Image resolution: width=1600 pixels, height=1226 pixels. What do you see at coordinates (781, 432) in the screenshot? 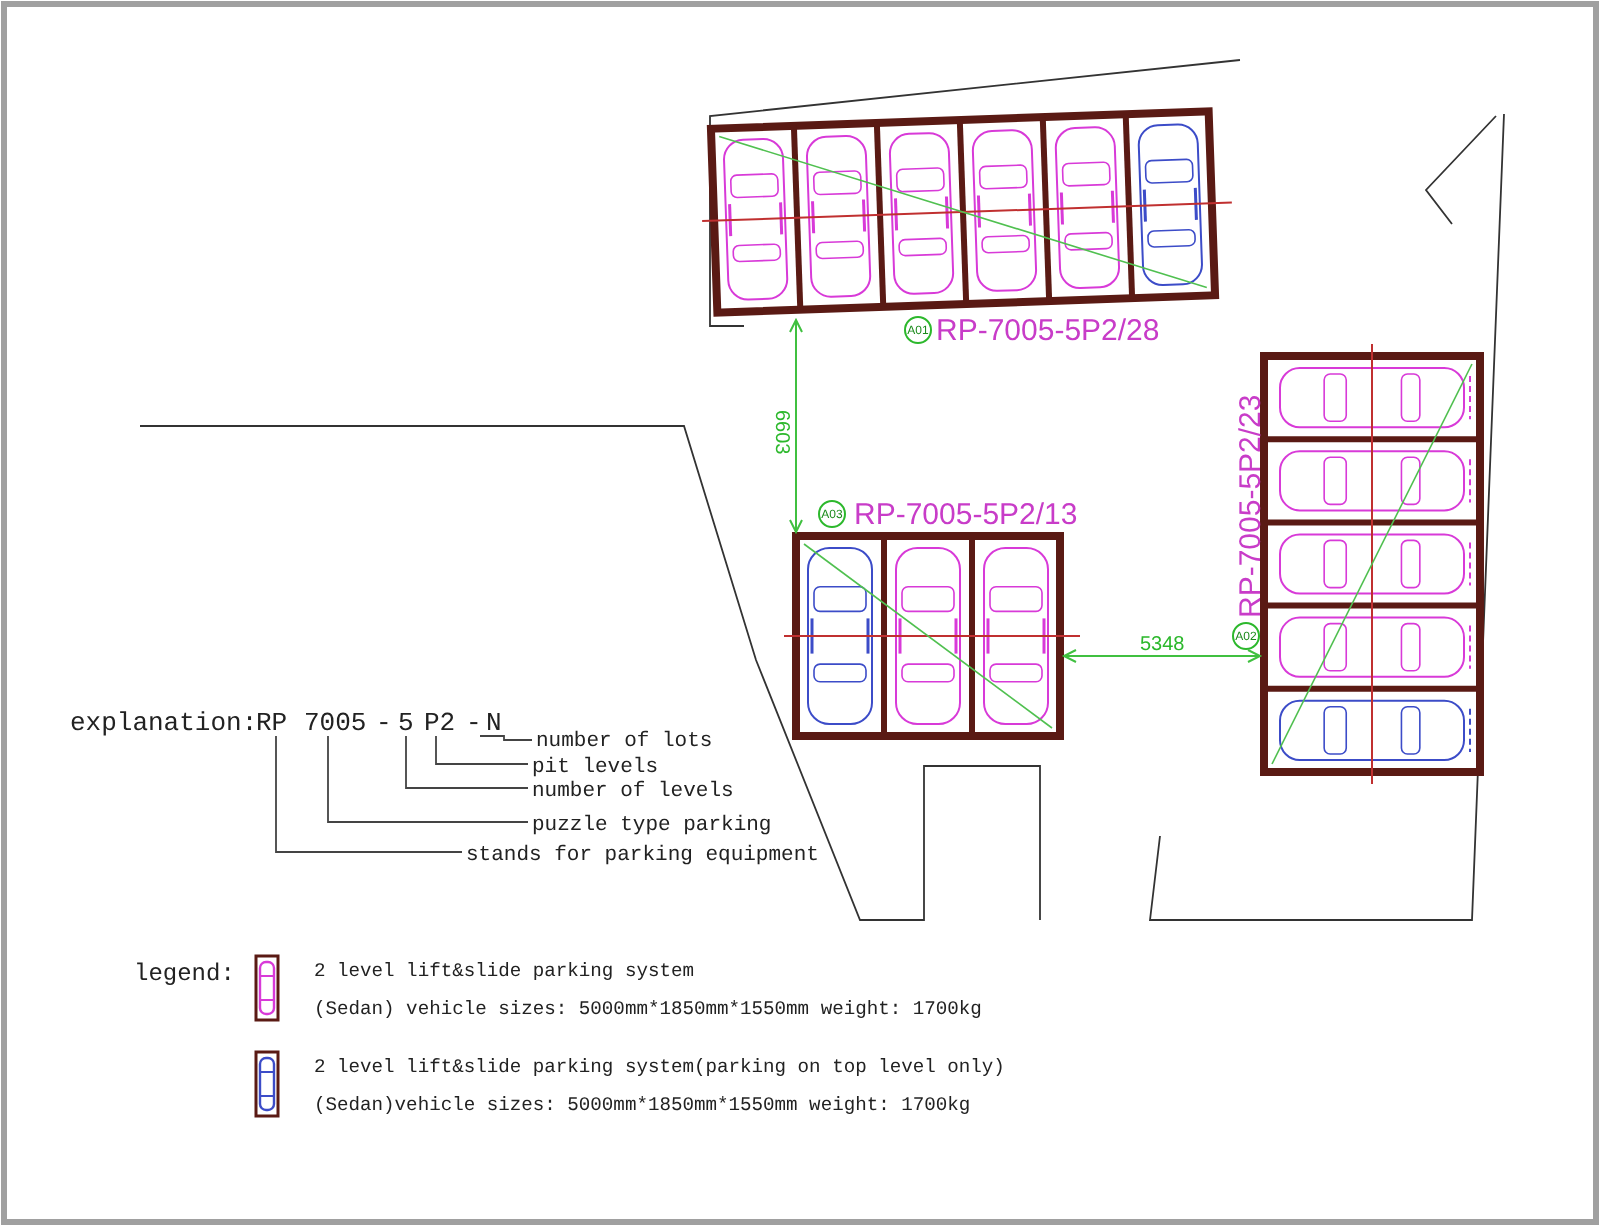
I see `dimension-label: 6603` at bounding box center [781, 432].